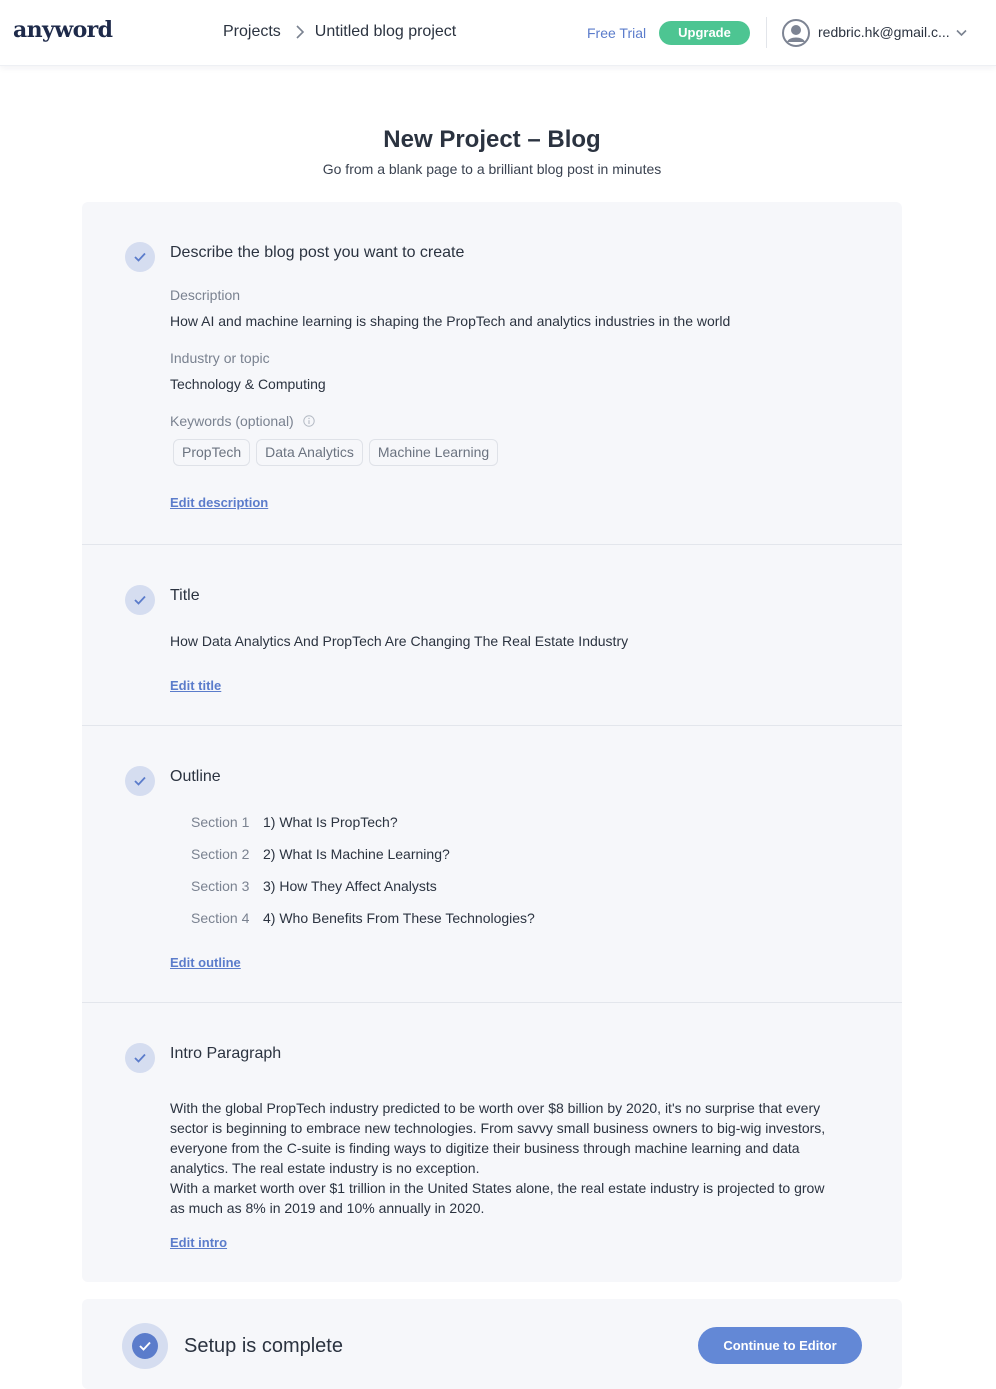 The image size is (996, 1389). What do you see at coordinates (198, 1242) in the screenshot?
I see `edit-intro-link: Edit intro` at bounding box center [198, 1242].